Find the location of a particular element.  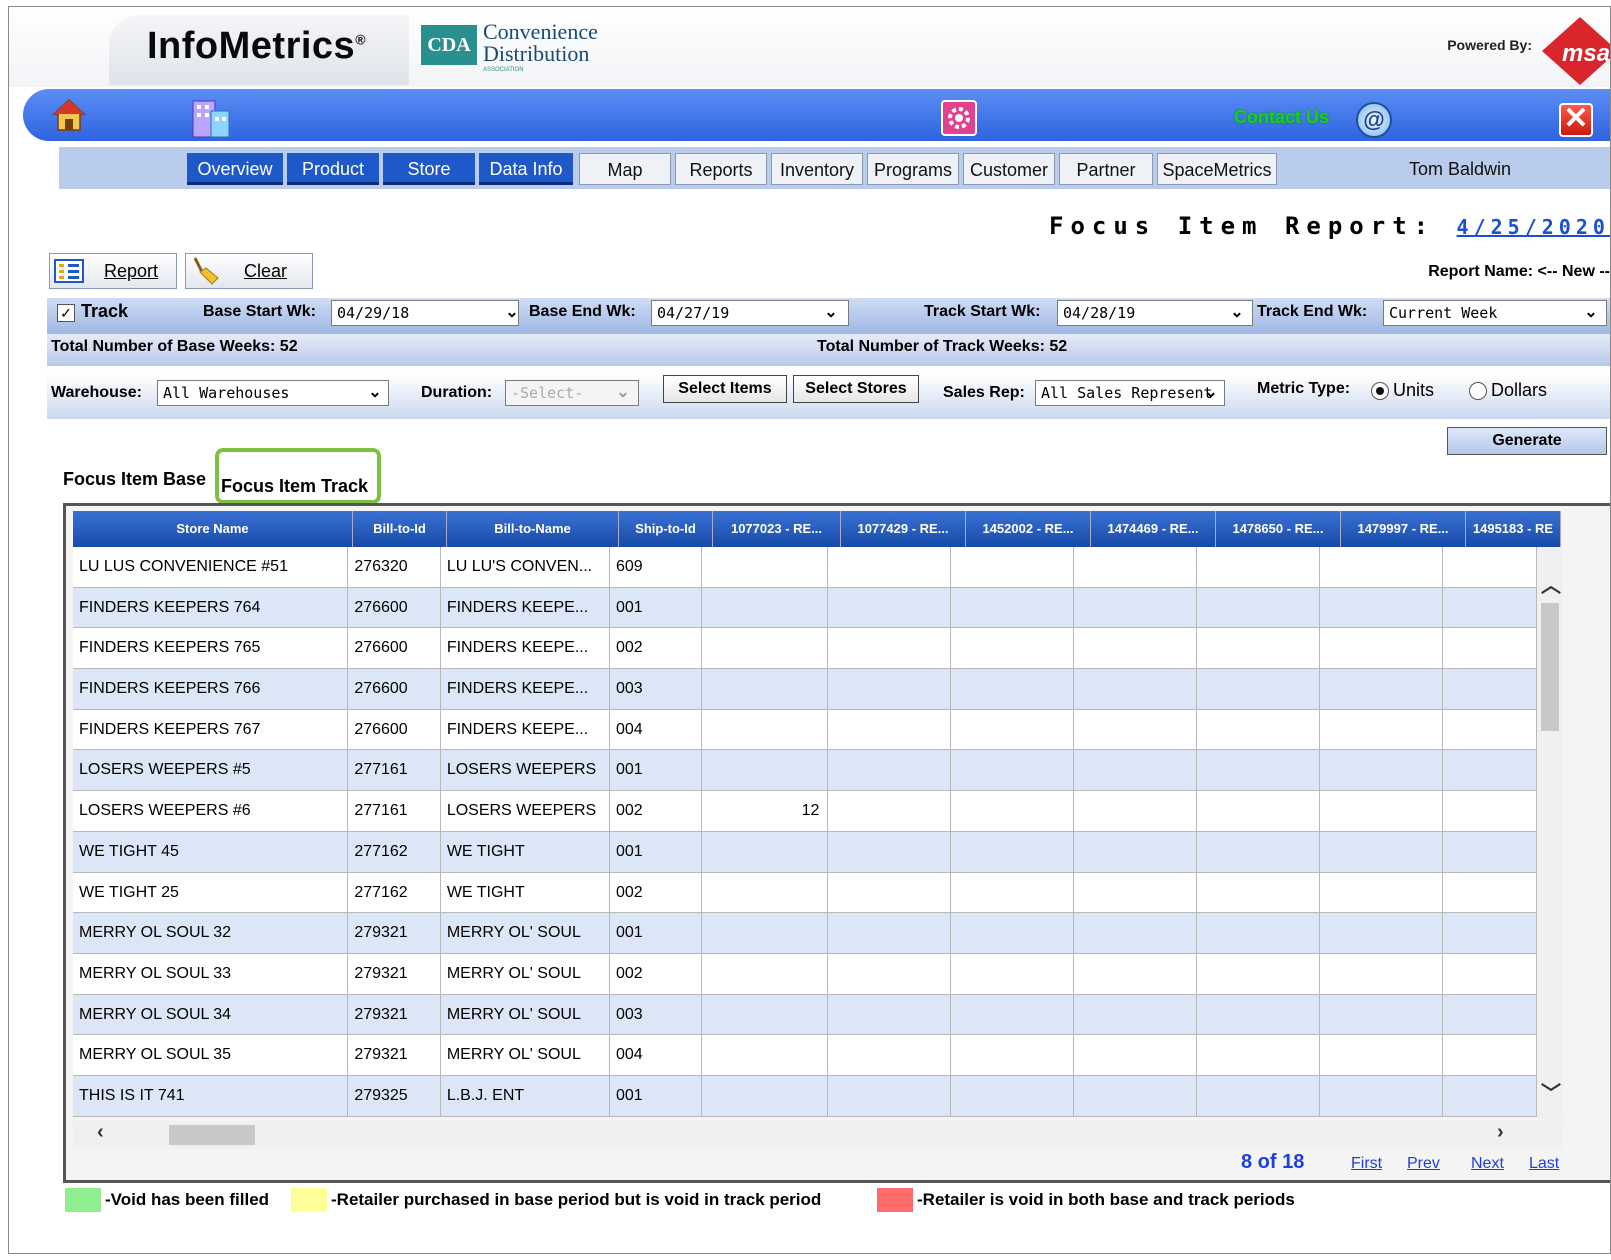

report-date-link: 4/25/2020 is located at coordinates (1533, 227).